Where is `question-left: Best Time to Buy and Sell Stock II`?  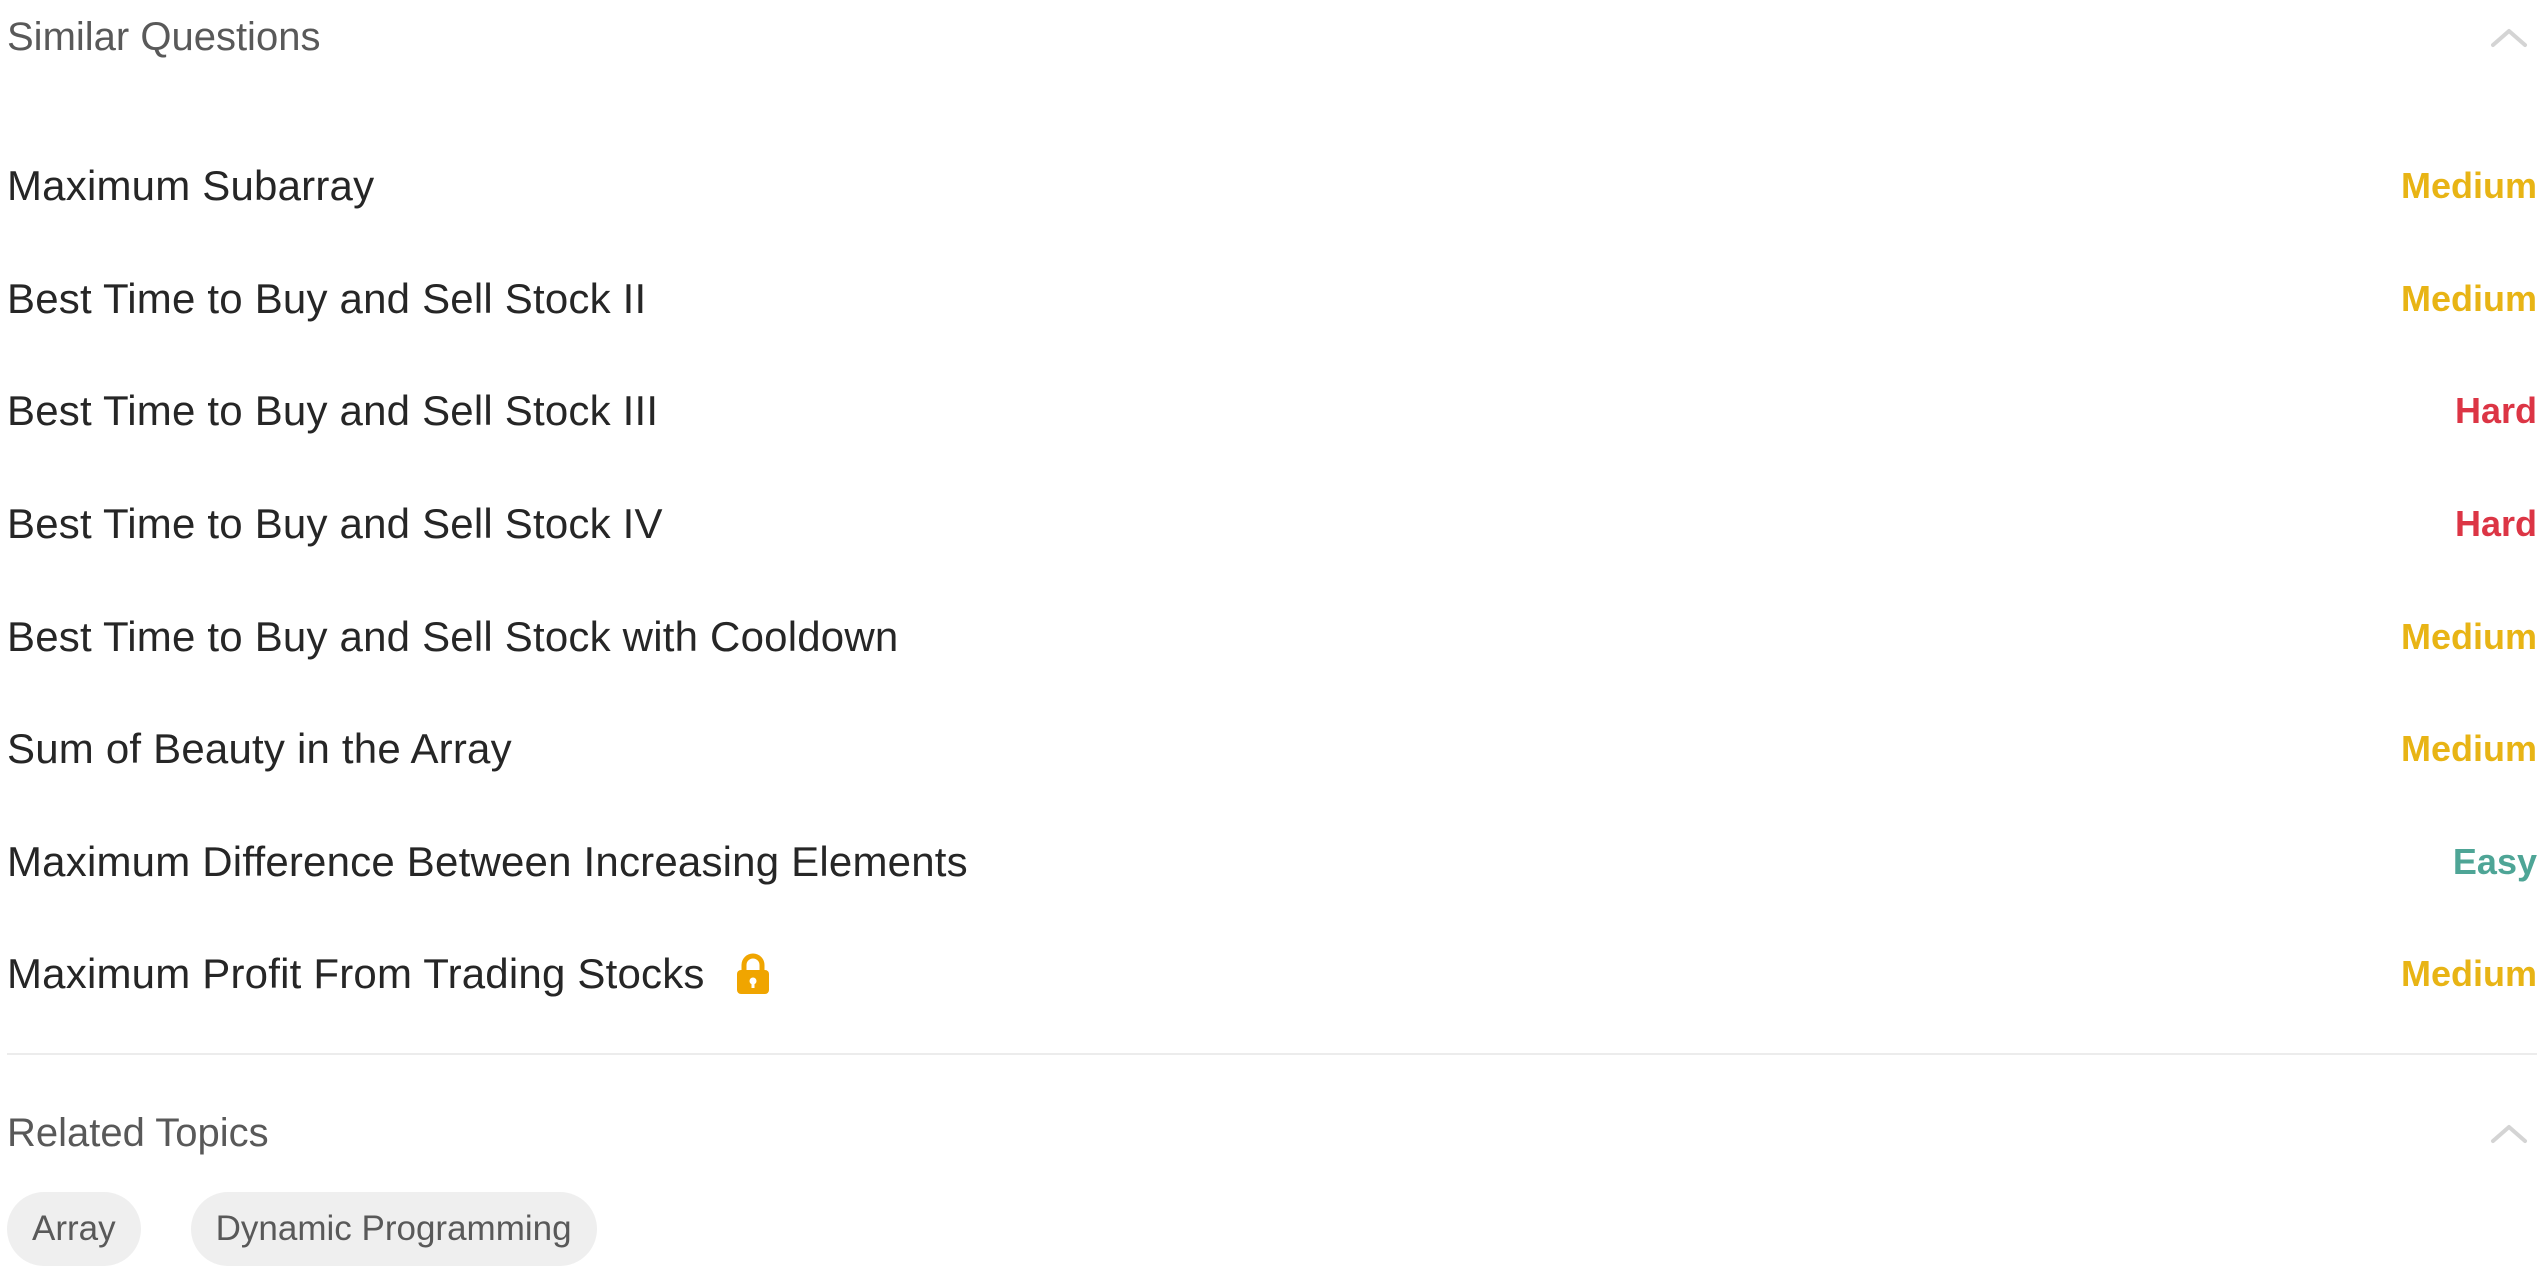
question-left: Best Time to Buy and Sell Stock II is located at coordinates (326, 299).